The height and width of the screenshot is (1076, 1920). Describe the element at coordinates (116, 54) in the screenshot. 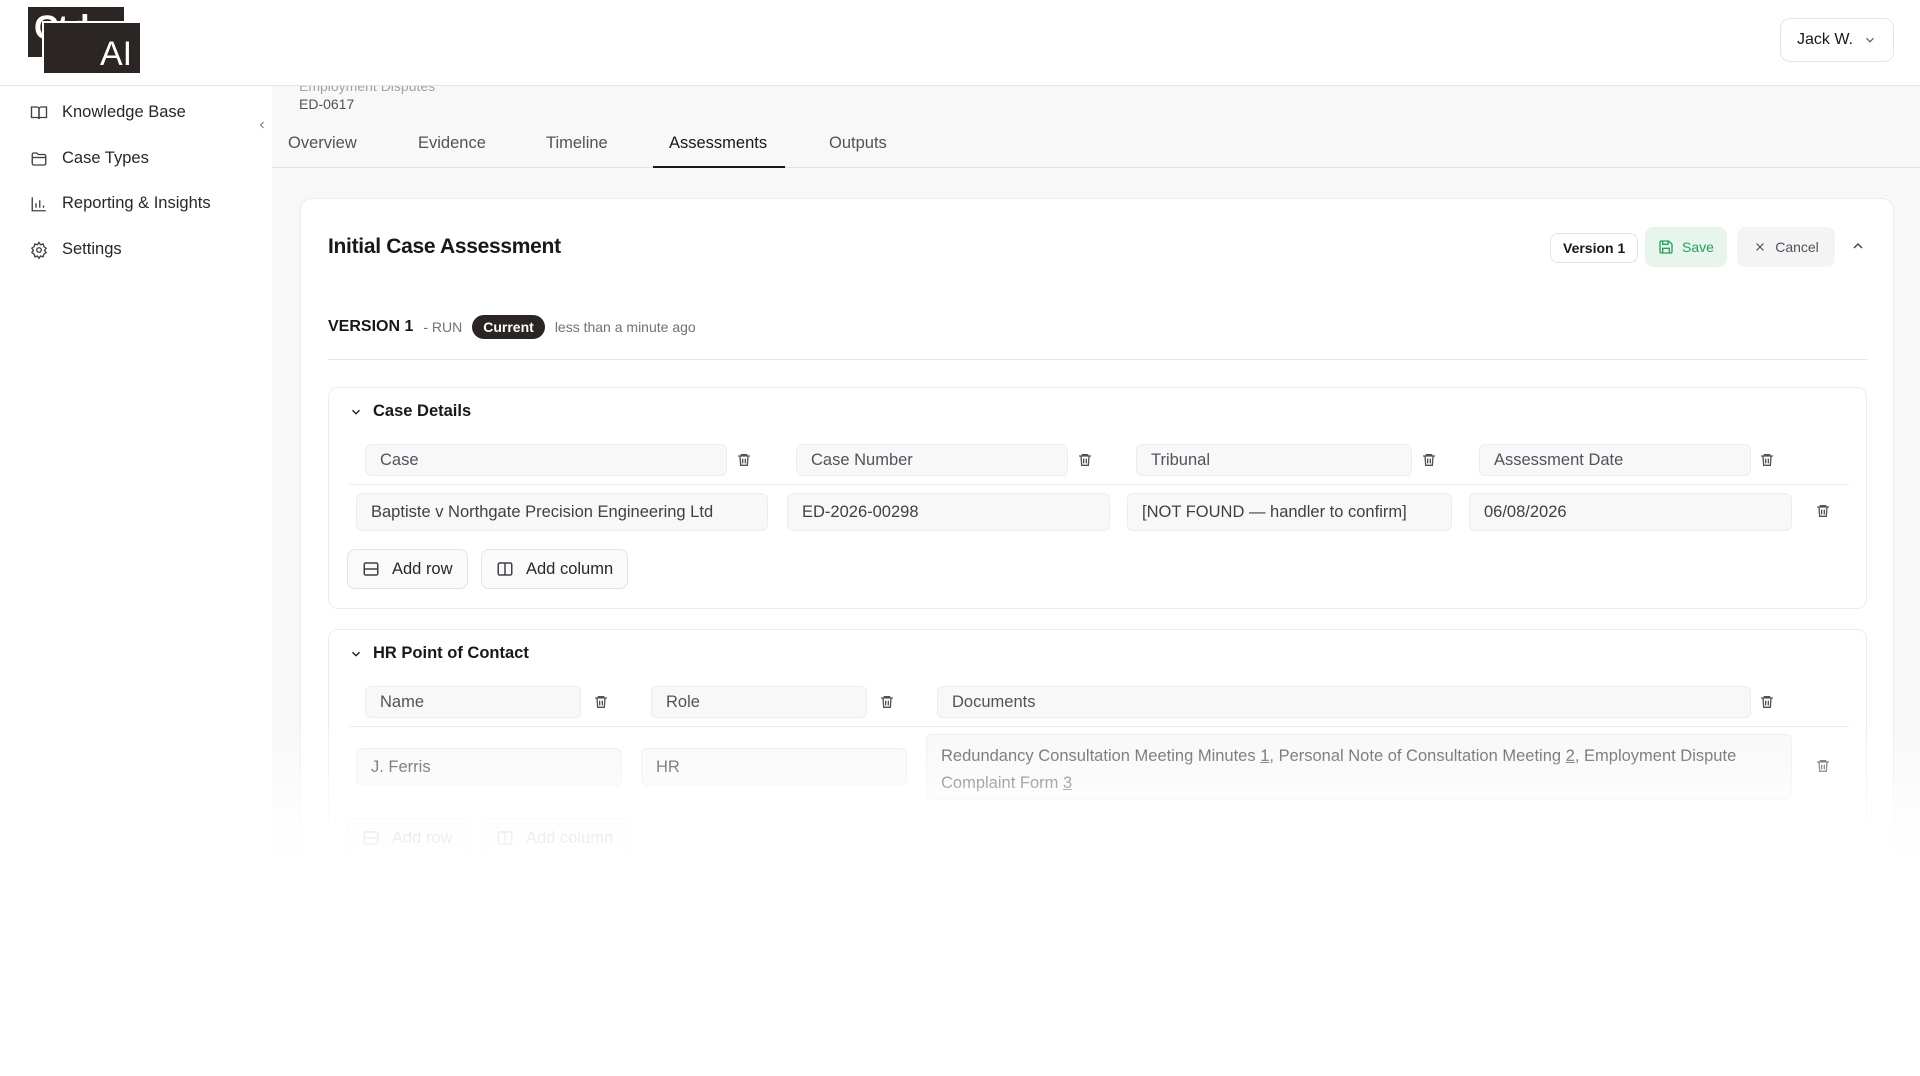

I see `logo-text-ai: AI` at that location.